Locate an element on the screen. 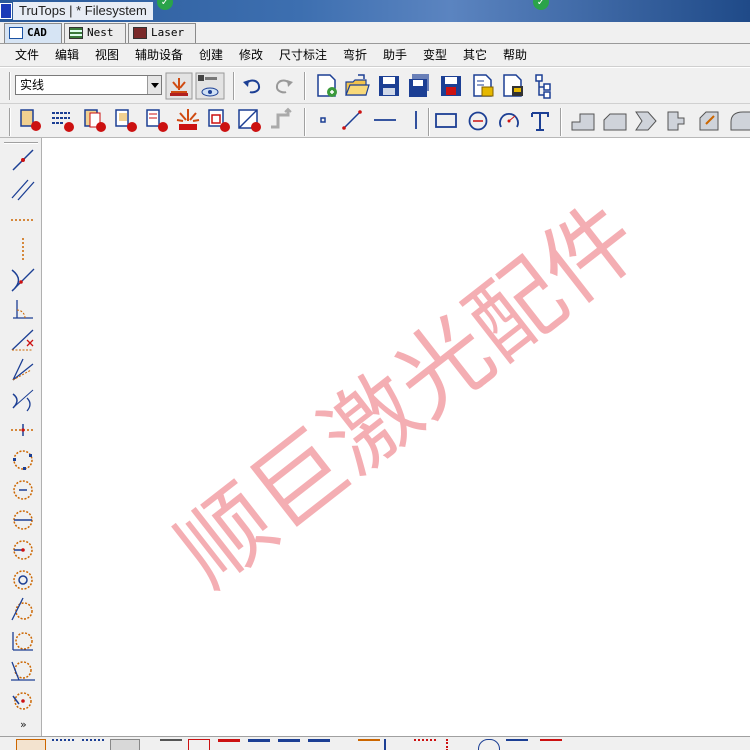  dim-arrow-icon is located at coordinates (369, 744).